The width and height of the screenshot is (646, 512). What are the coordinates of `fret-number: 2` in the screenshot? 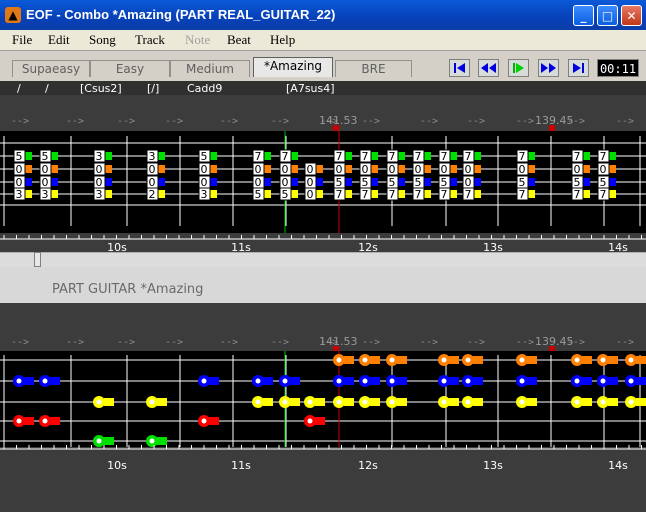 It's located at (152, 194).